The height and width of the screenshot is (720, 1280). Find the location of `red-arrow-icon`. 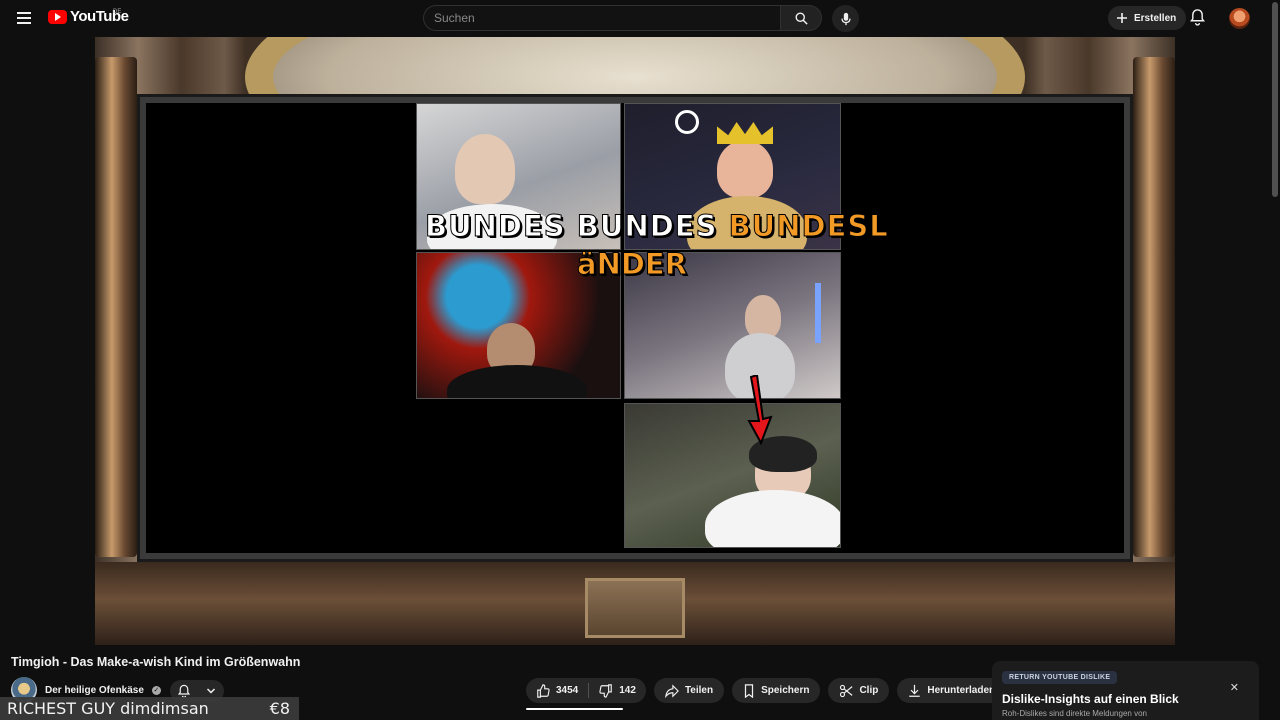

red-arrow-icon is located at coordinates (760, 410).